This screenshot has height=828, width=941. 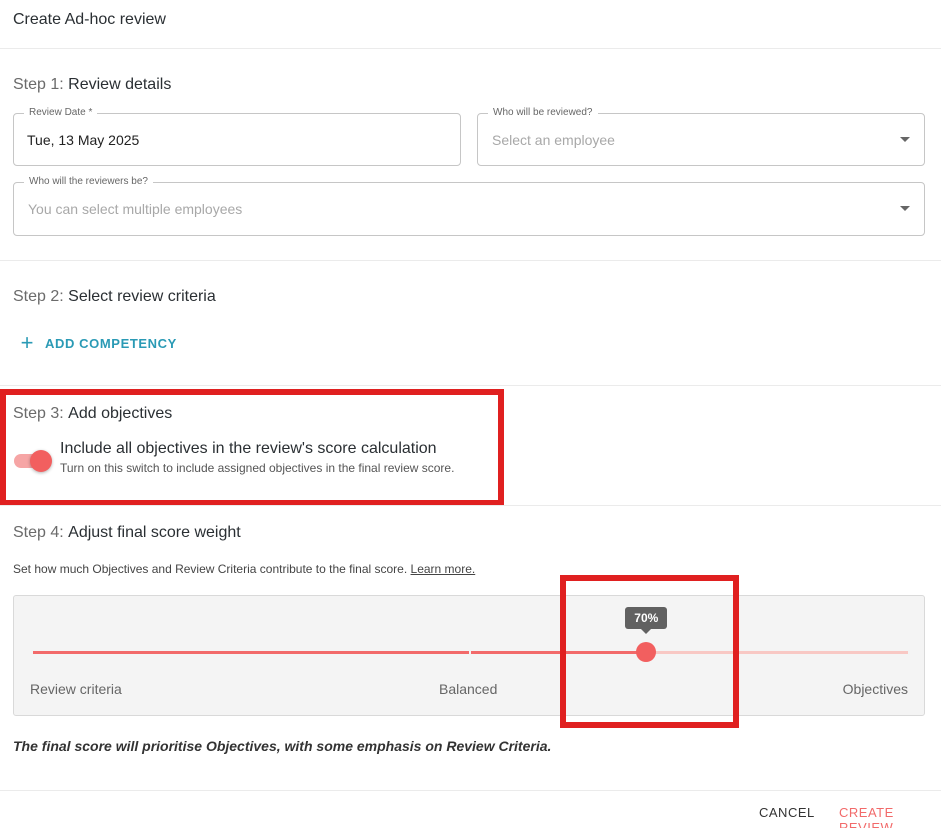 I want to click on highlight-box-slider, so click(x=649, y=651).